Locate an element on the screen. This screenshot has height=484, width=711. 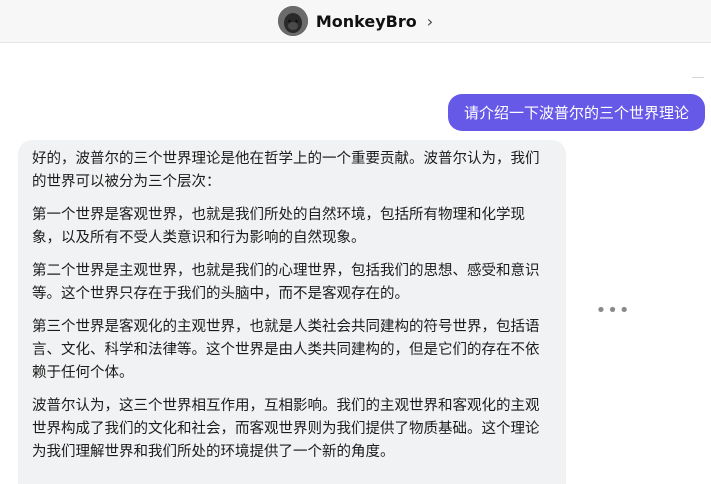
divider is located at coordinates (698, 77).